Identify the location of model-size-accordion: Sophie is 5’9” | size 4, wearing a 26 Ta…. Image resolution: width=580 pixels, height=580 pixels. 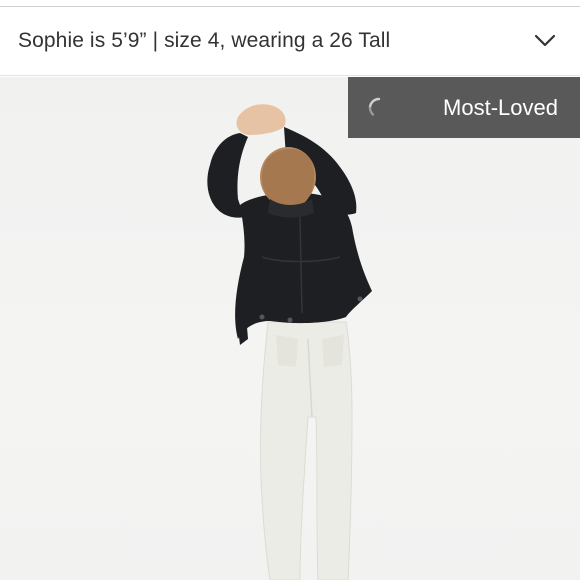
(290, 41).